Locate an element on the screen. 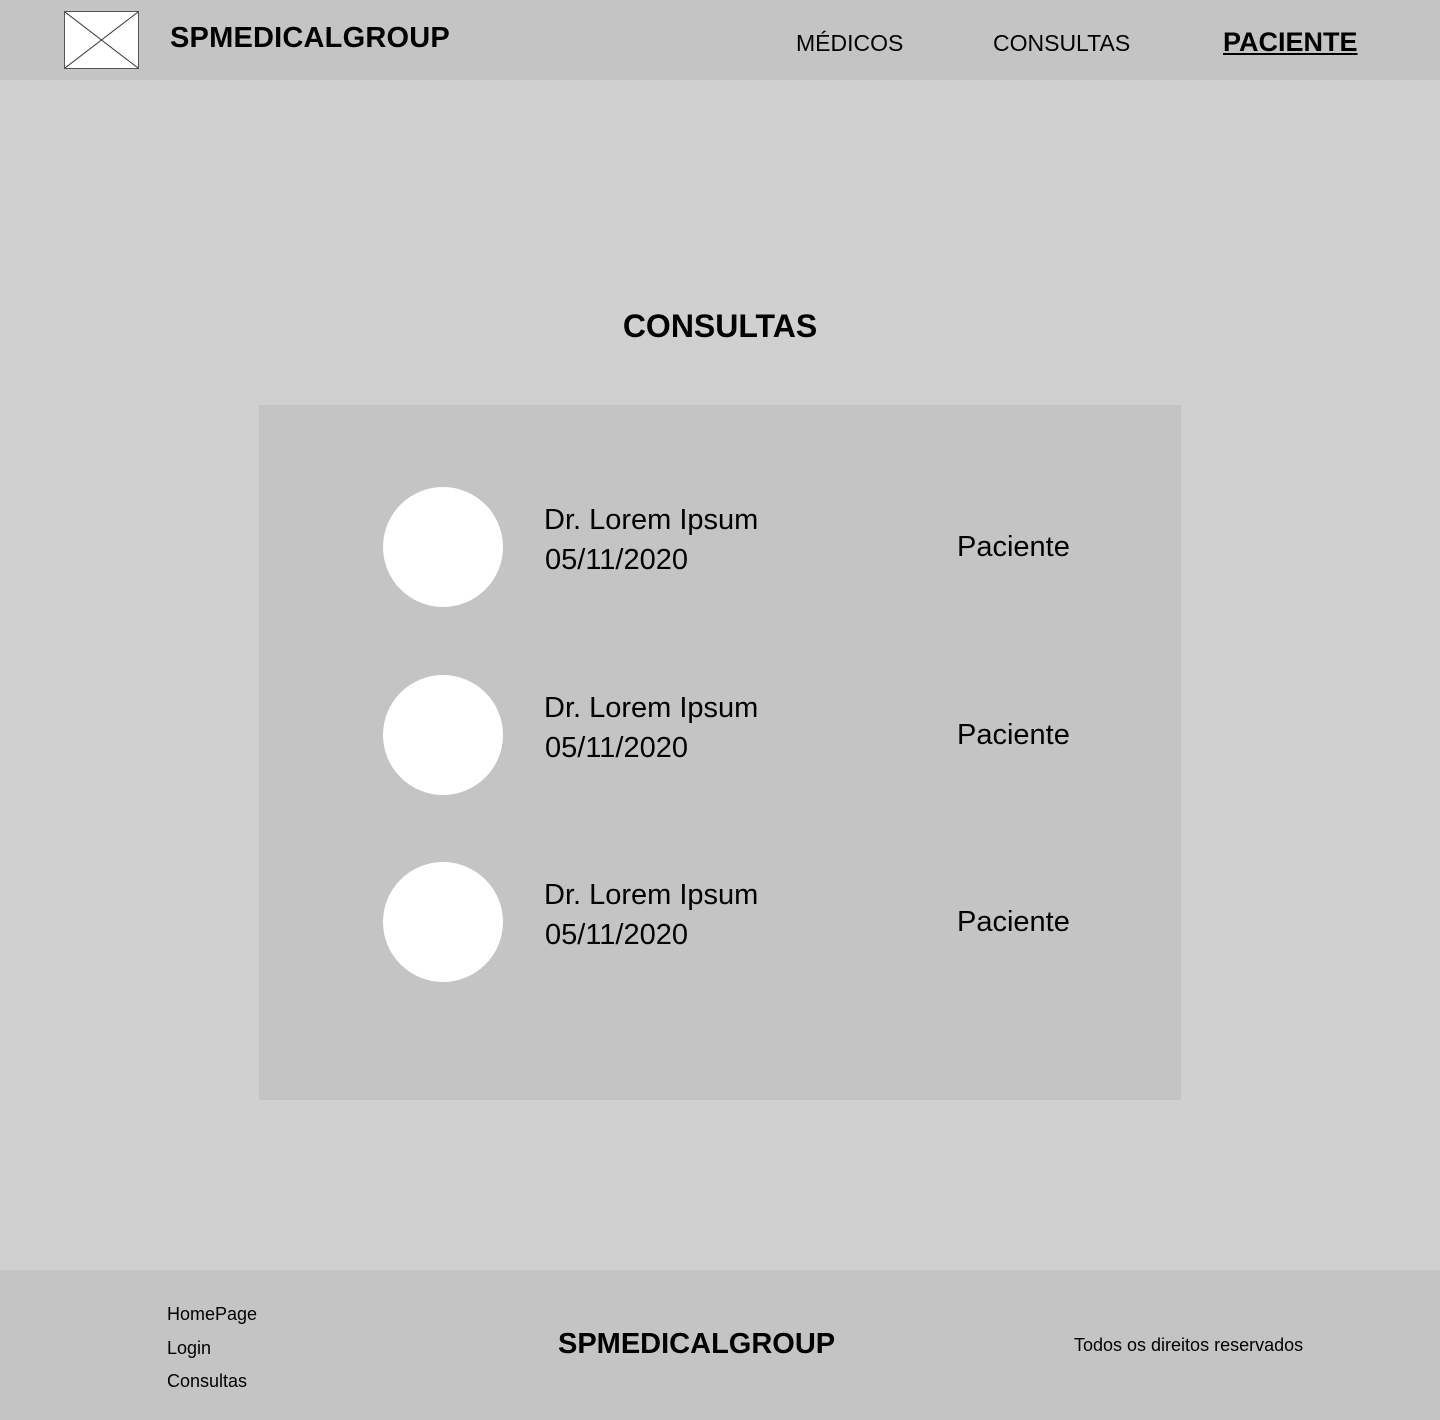  footer-link-homepage: HomePage is located at coordinates (212, 1314).